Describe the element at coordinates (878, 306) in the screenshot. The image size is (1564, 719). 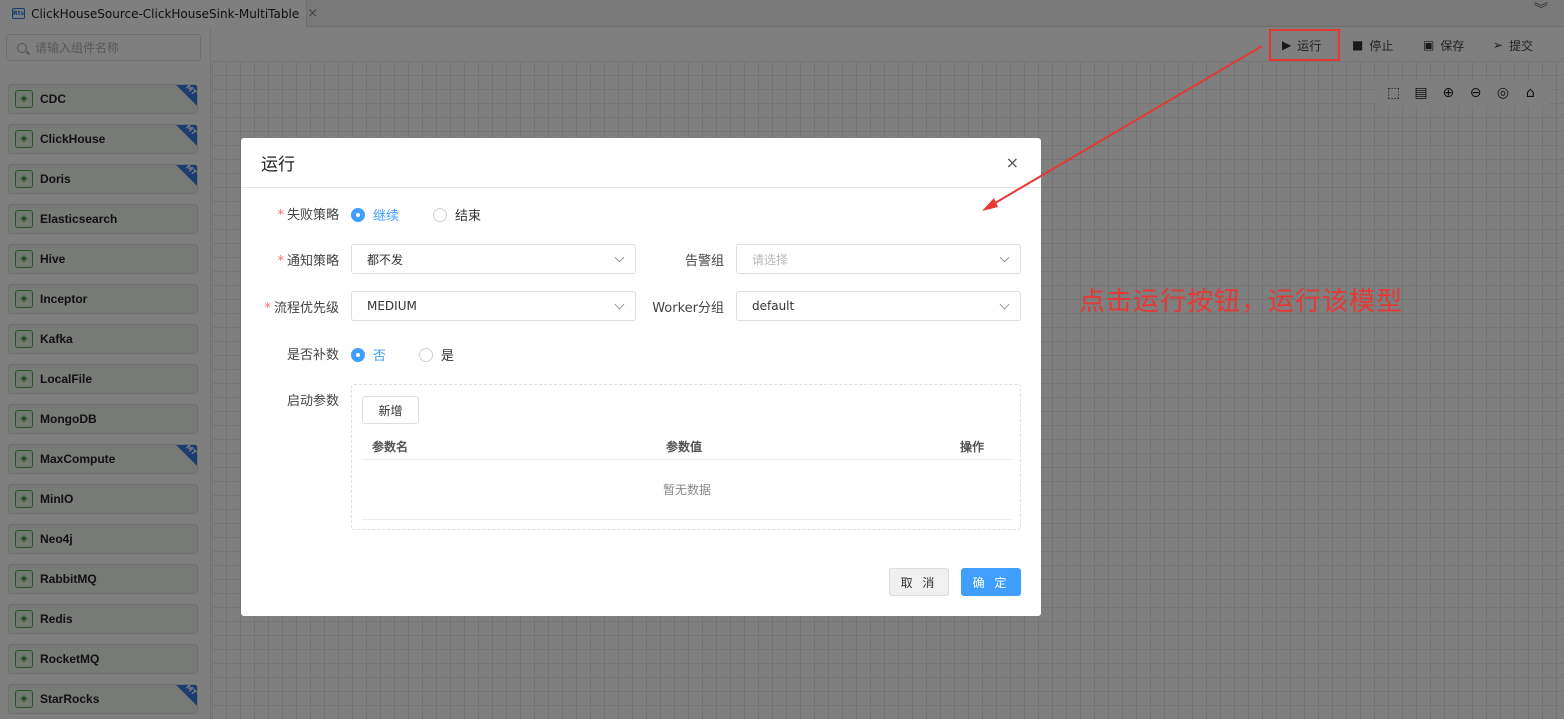
I see `worker-group-select: default` at that location.